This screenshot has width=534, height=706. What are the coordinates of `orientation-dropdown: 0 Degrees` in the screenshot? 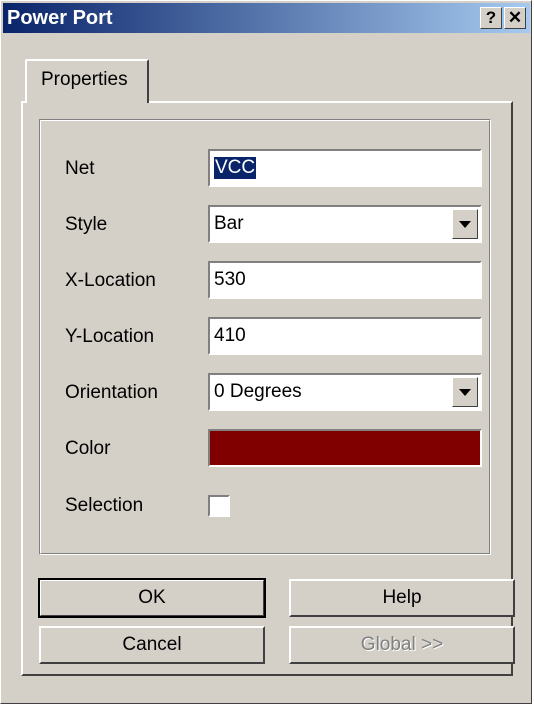 It's located at (345, 392).